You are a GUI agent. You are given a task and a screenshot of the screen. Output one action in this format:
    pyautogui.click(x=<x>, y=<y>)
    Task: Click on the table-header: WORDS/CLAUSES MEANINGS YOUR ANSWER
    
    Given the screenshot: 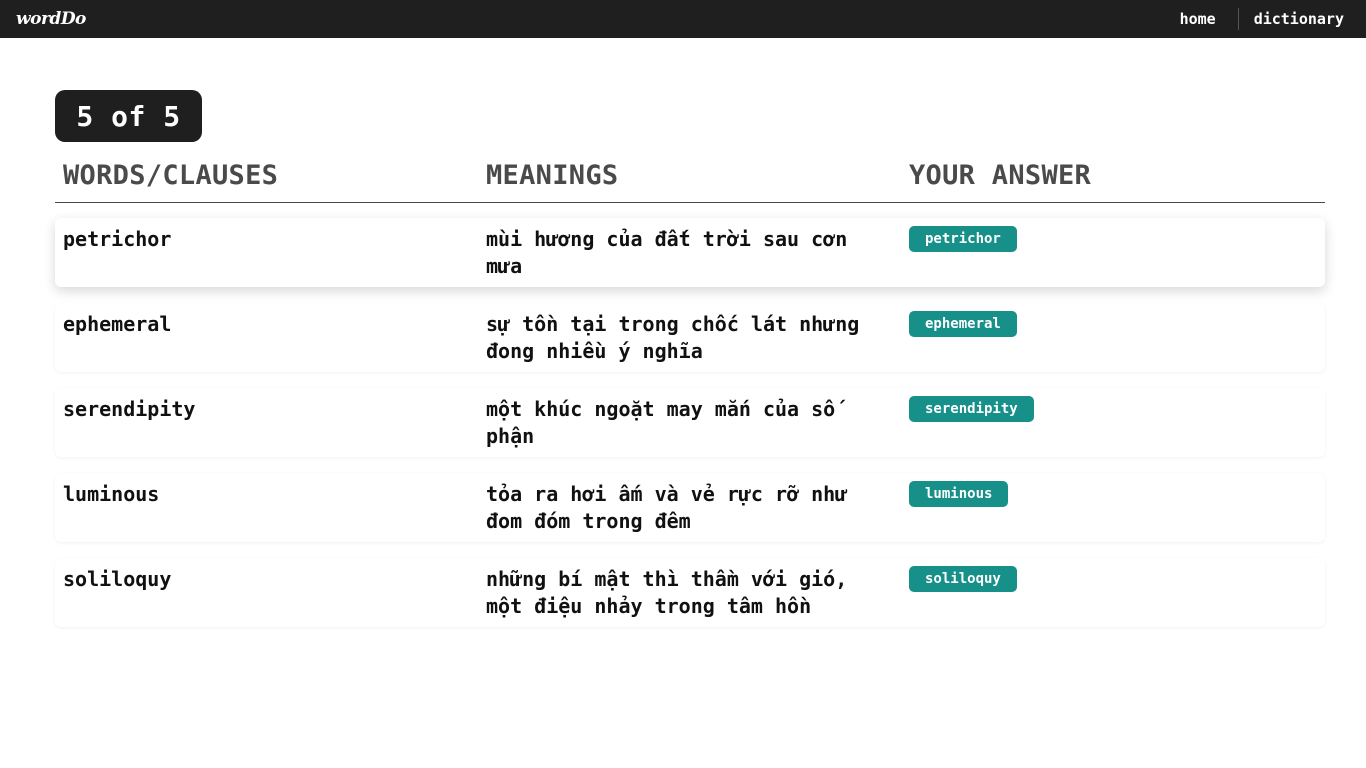 What is the action you would take?
    pyautogui.click(x=690, y=176)
    